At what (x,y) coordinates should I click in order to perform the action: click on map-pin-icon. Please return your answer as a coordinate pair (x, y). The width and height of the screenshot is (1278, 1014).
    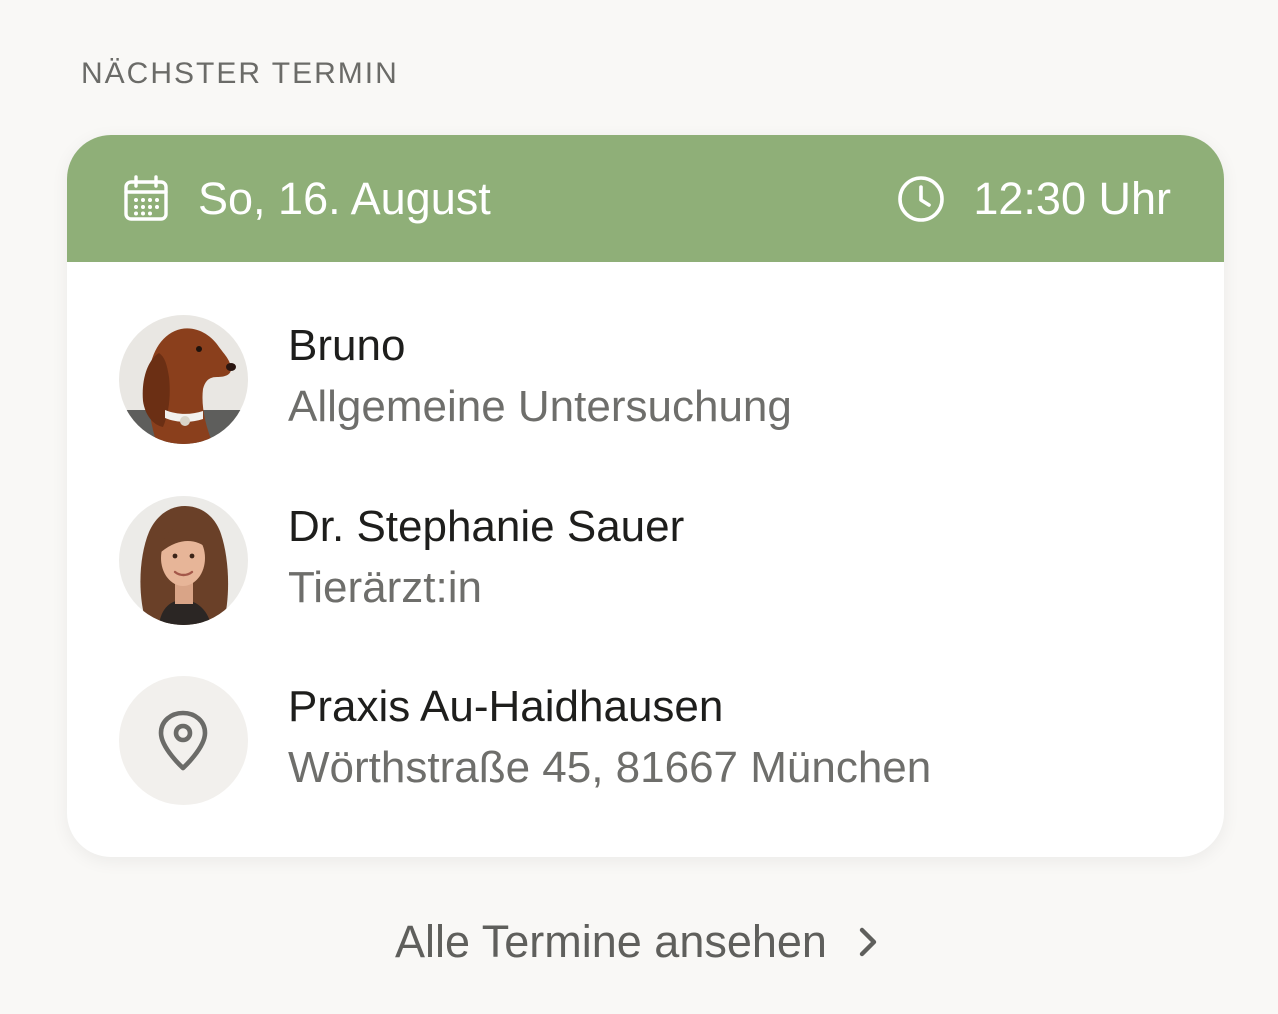
    Looking at the image, I should click on (183, 741).